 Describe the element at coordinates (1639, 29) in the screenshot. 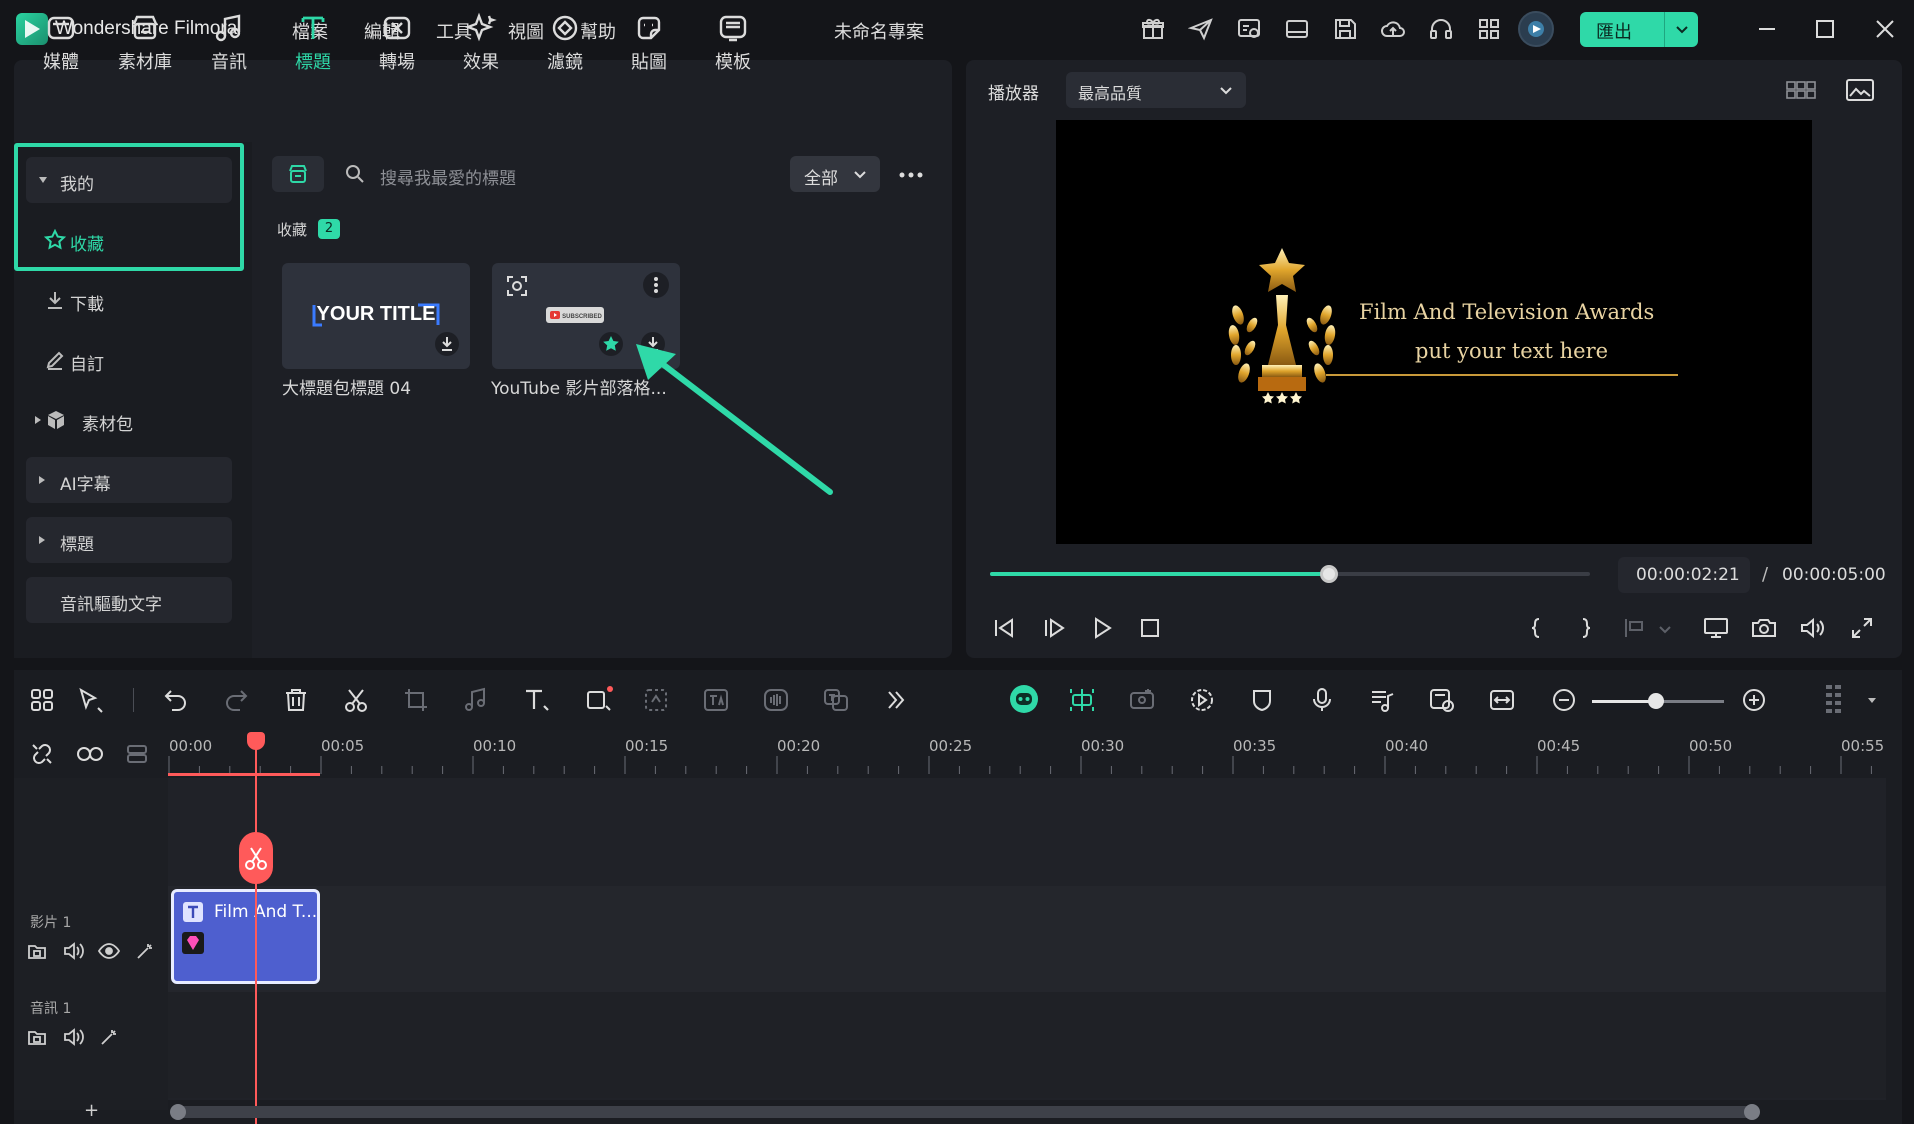

I see `export-button: 匯出` at that location.